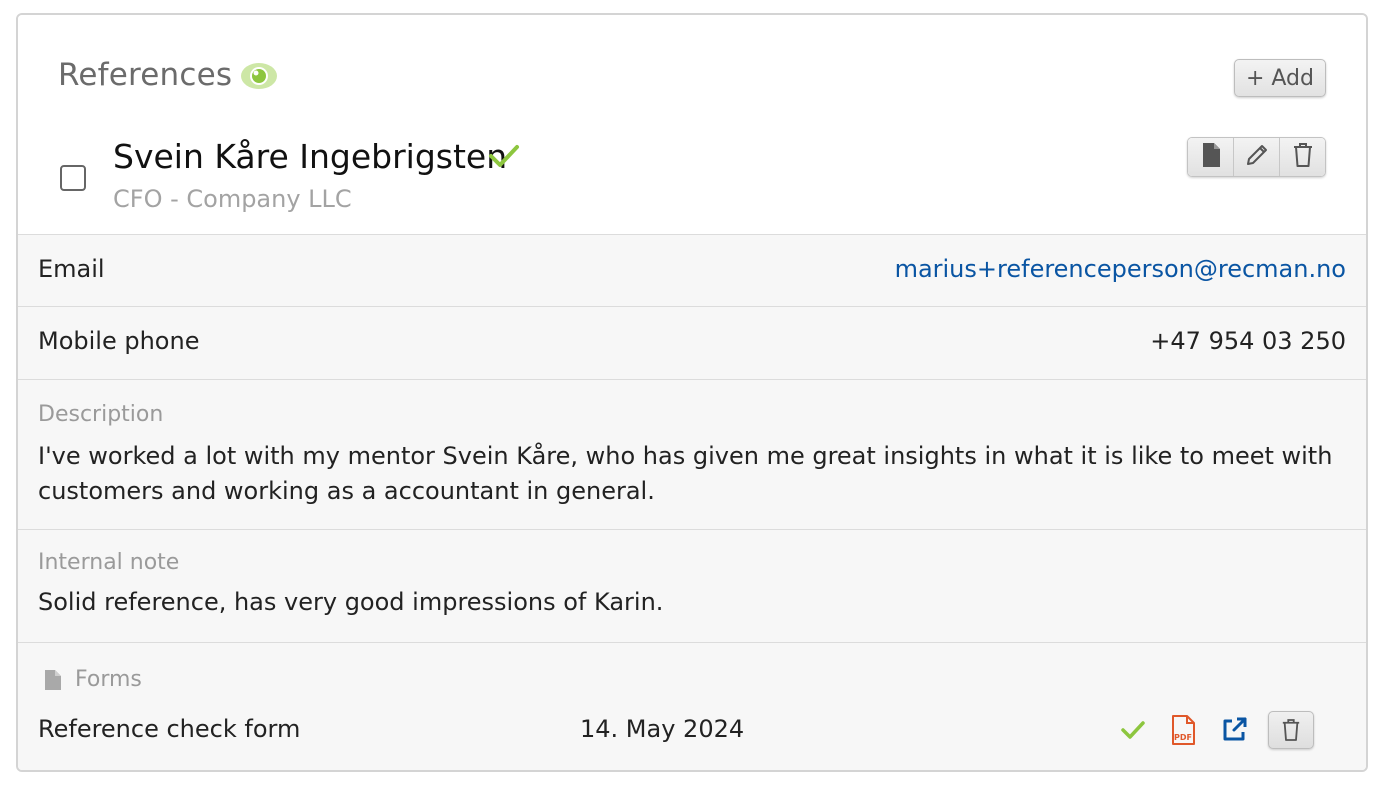 The height and width of the screenshot is (794, 1390). What do you see at coordinates (310, 156) in the screenshot?
I see `reference-name: Svein Kåre Ingebrigsten` at bounding box center [310, 156].